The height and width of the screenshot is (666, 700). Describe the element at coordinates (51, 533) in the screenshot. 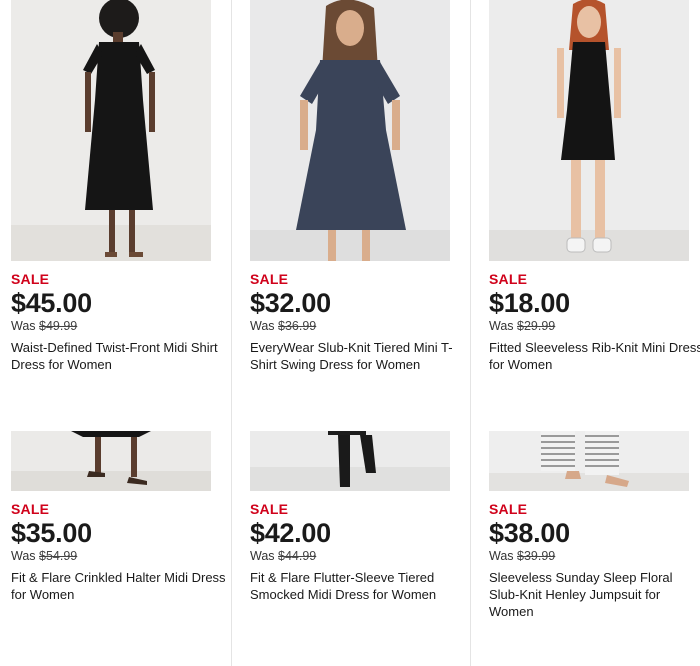

I see `sale-price: $35.00` at that location.